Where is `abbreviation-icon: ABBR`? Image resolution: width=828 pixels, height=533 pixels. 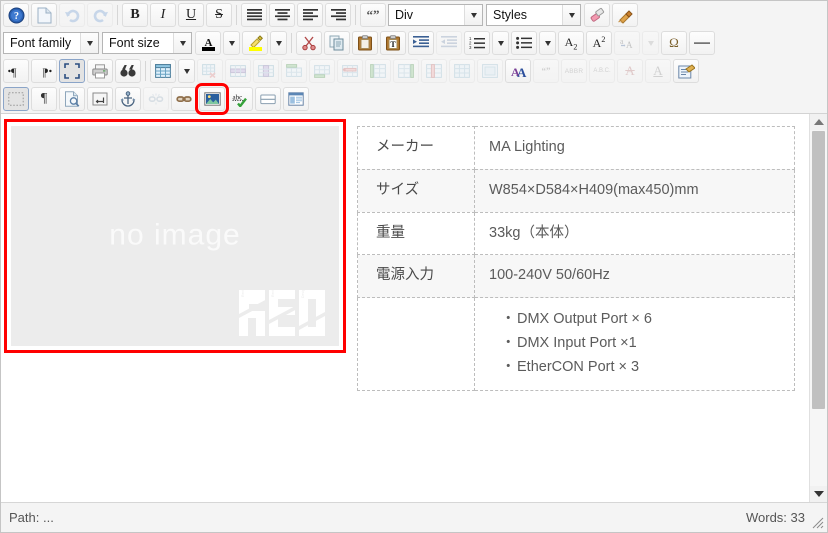
abbreviation-icon: ABBR is located at coordinates (574, 71).